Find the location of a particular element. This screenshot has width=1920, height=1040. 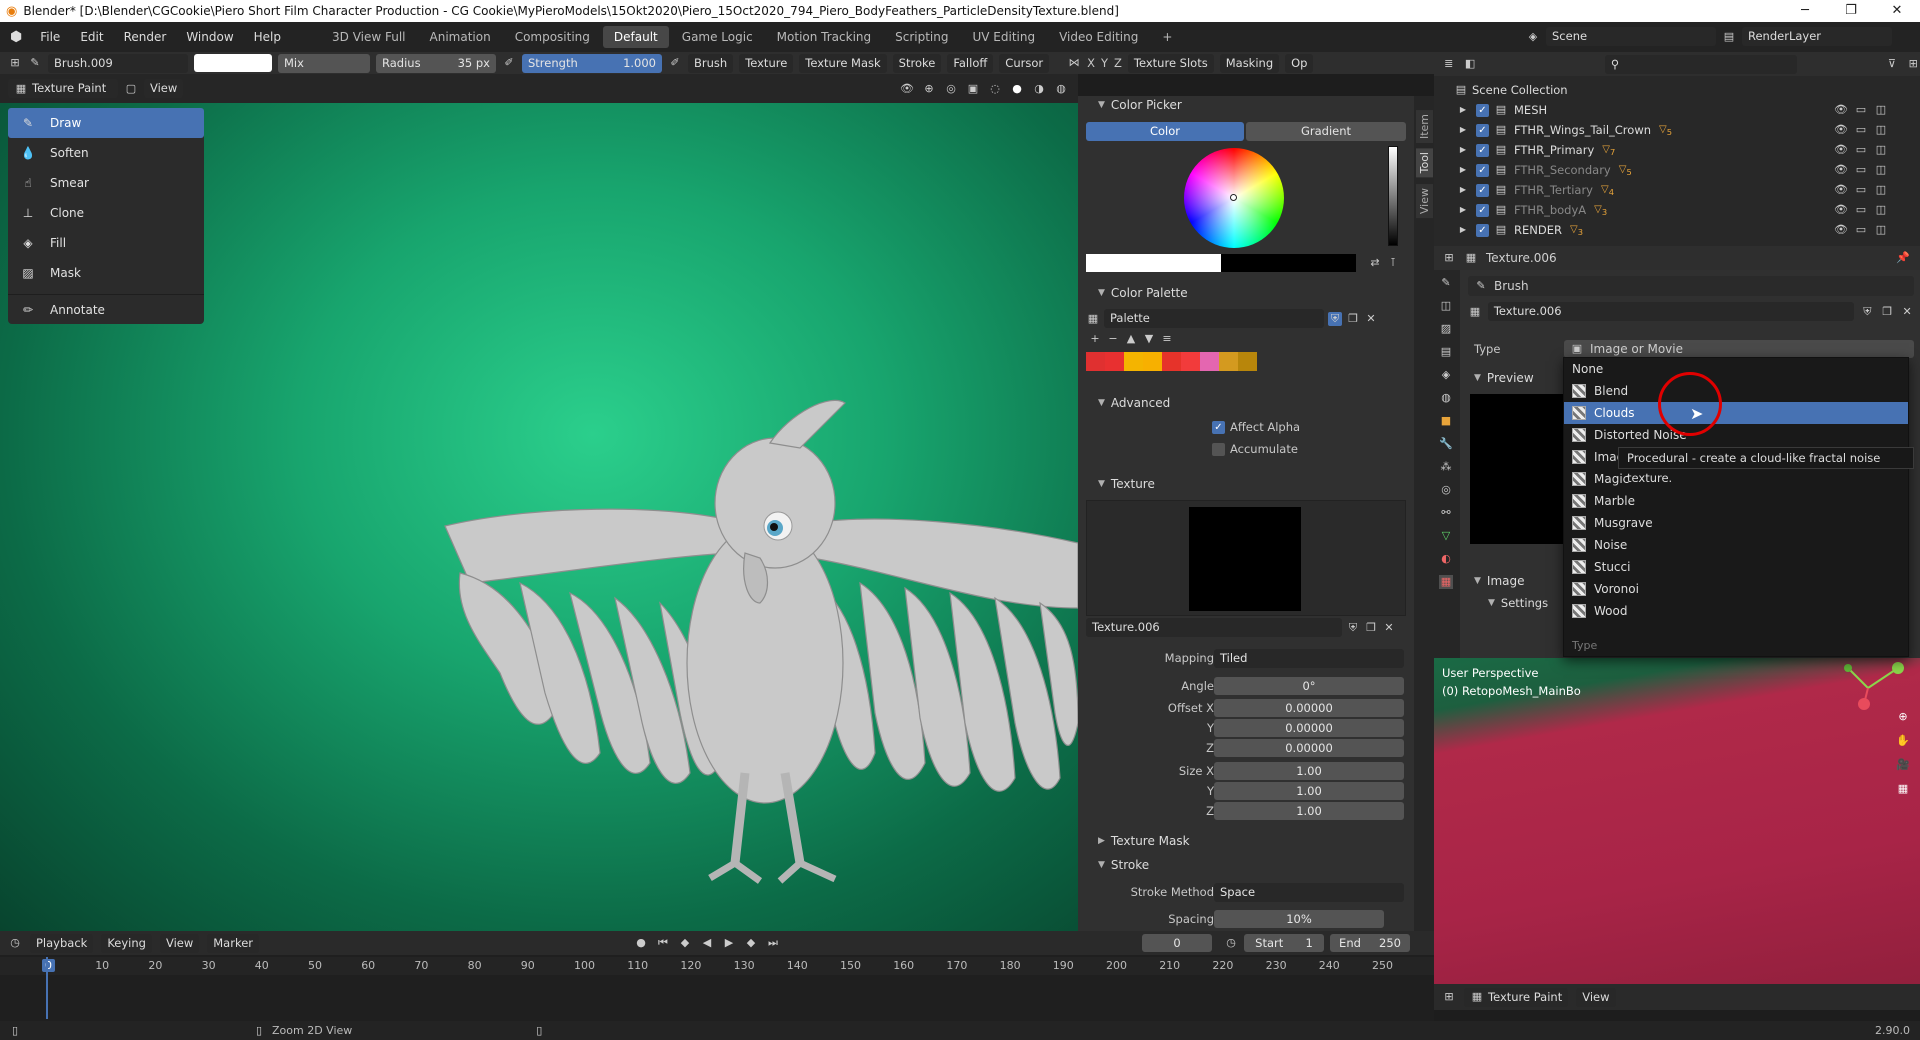

tab-item: Item is located at coordinates (1424, 127).